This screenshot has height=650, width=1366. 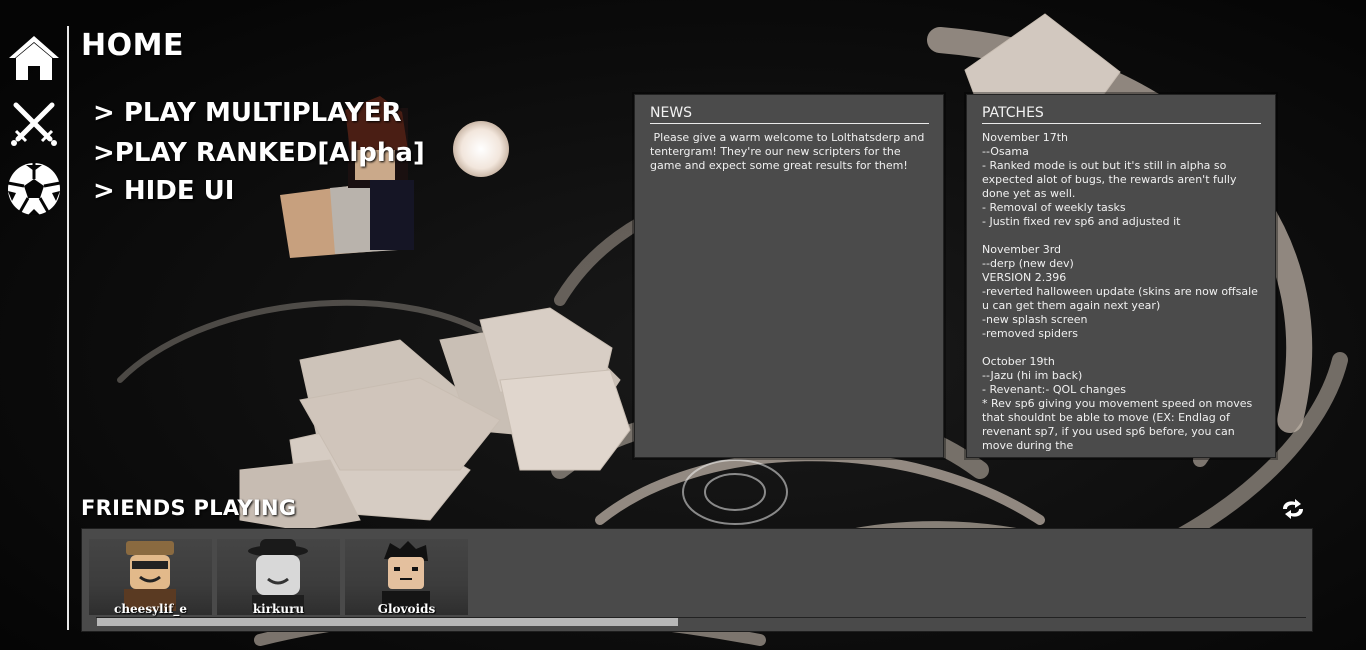 I want to click on home-button, so click(x=34, y=58).